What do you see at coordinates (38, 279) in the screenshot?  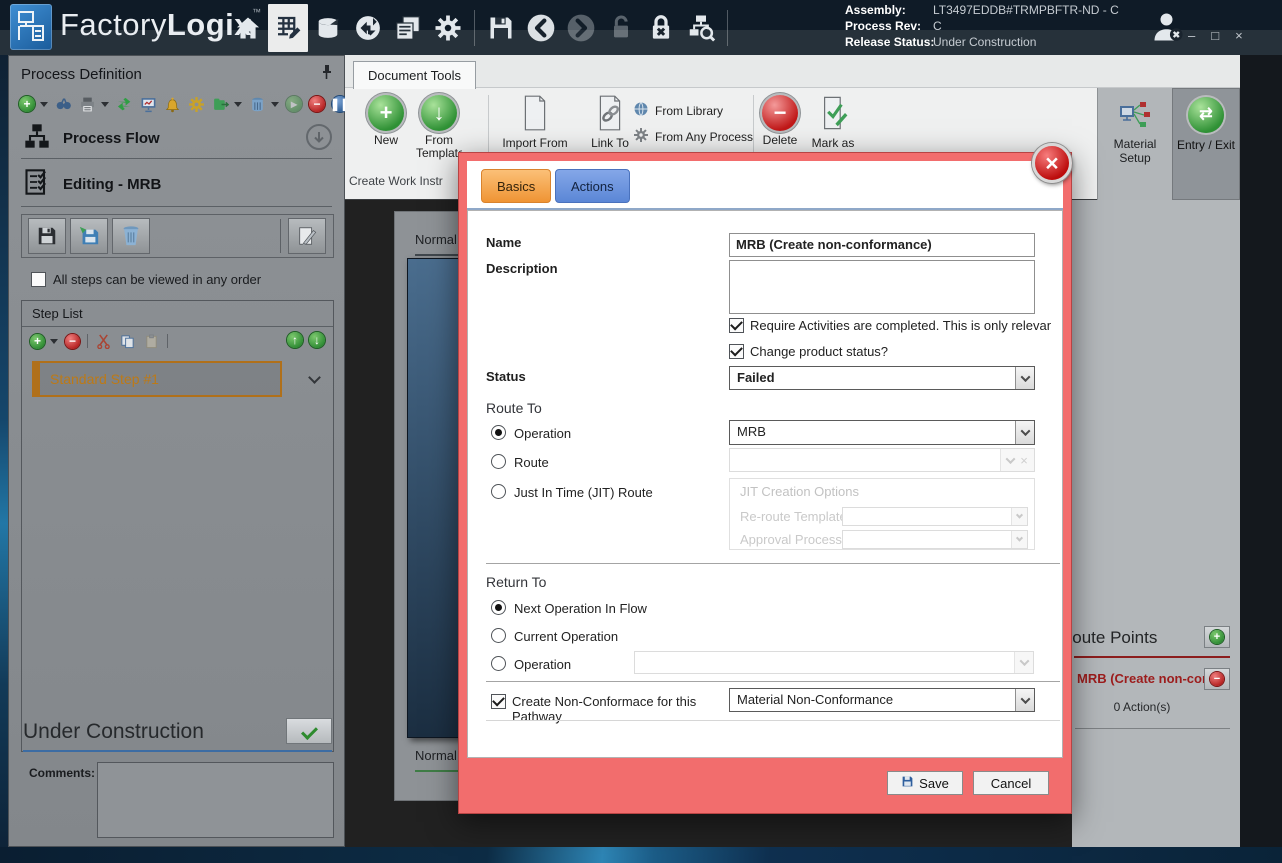 I see `all-steps-checkbox` at bounding box center [38, 279].